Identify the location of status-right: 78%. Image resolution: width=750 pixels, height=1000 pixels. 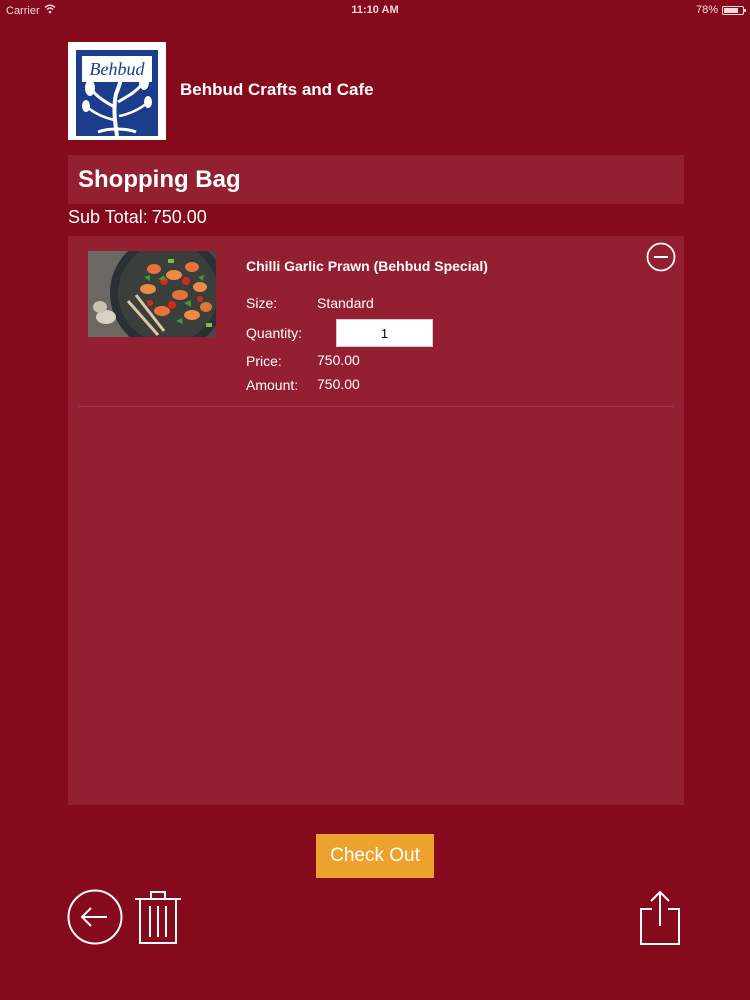
(720, 10).